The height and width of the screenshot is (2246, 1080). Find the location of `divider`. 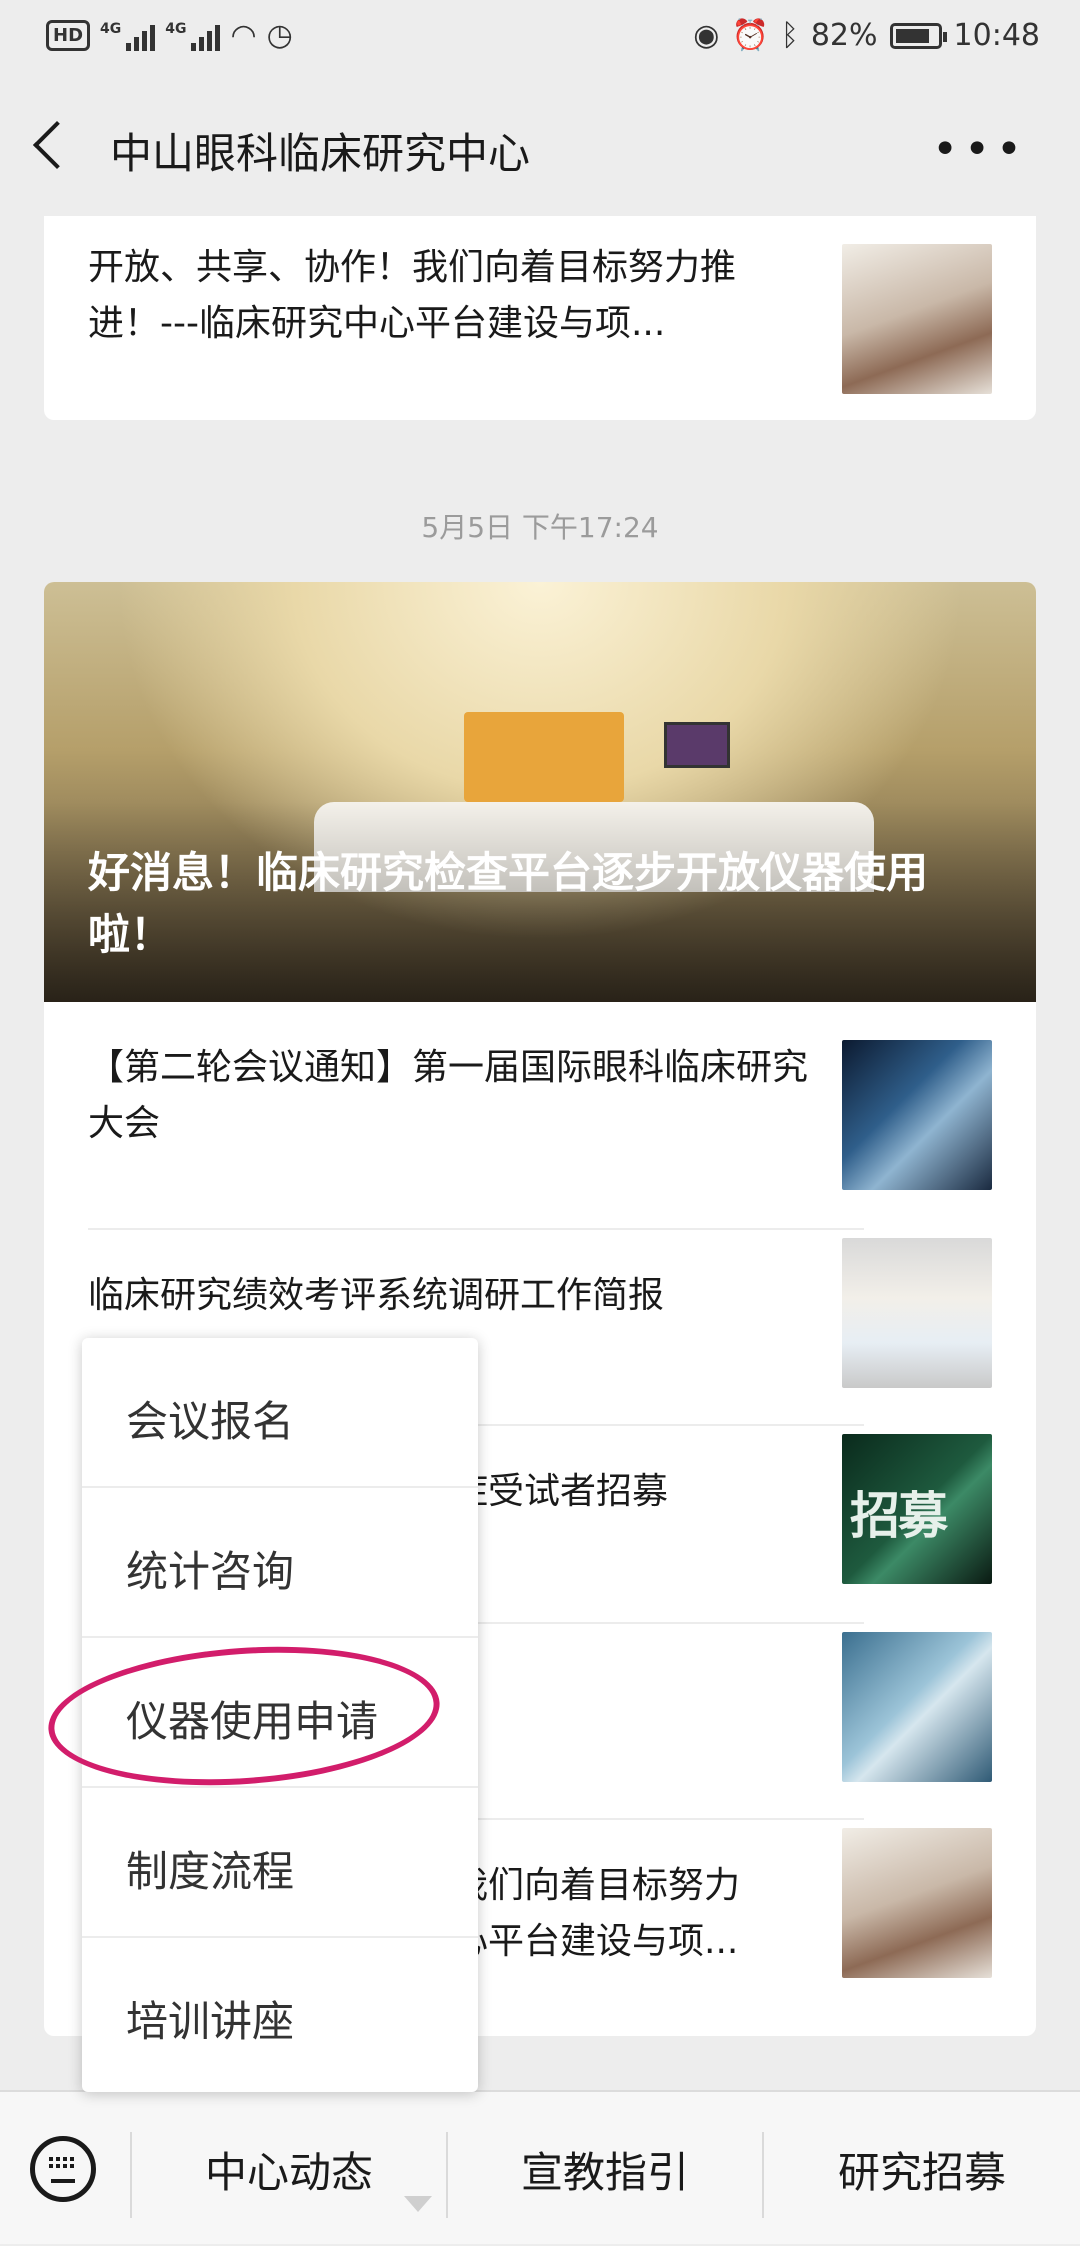

divider is located at coordinates (476, 1229).